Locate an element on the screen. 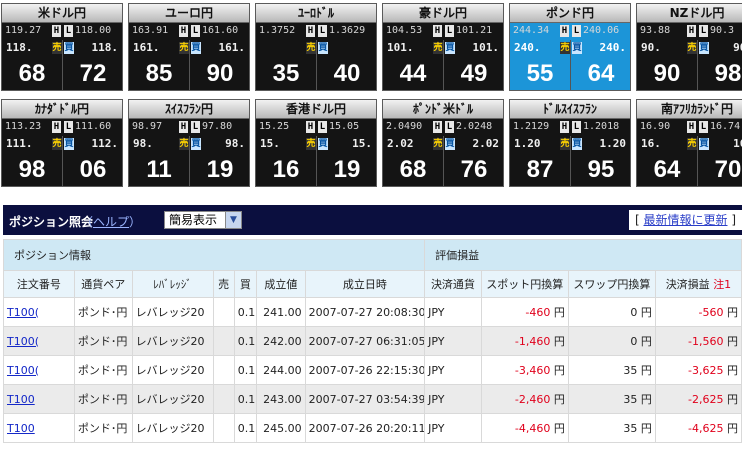 This screenshot has width=742, height=451. bid-pips: 11 is located at coordinates (159, 170).